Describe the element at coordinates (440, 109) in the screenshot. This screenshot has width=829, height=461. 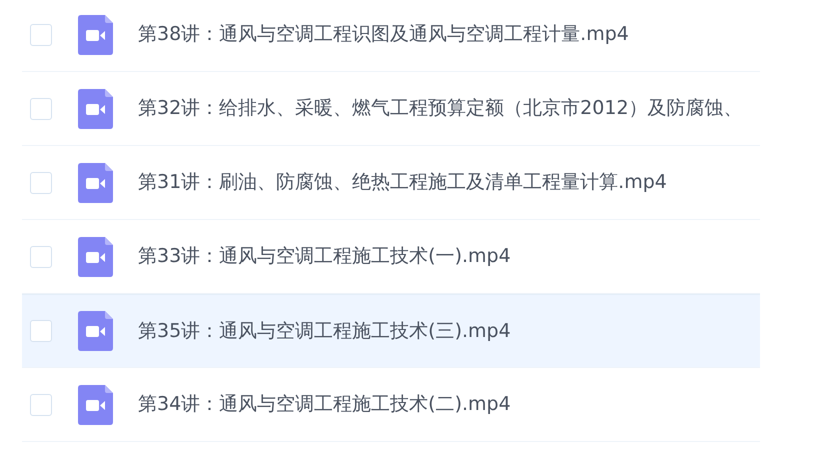
I see `file-name: 第32讲：给排水、采暖、燃气工程预算定额（北京市2012）及防腐蚀、` at that location.